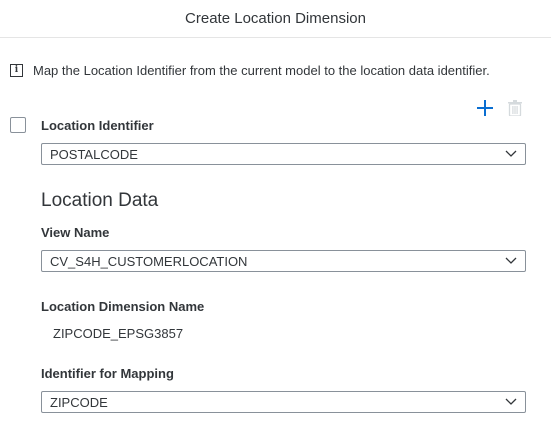 Image resolution: width=551 pixels, height=433 pixels. Describe the element at coordinates (283, 402) in the screenshot. I see `identifier-for-mapping-select: ZIPCODE` at that location.